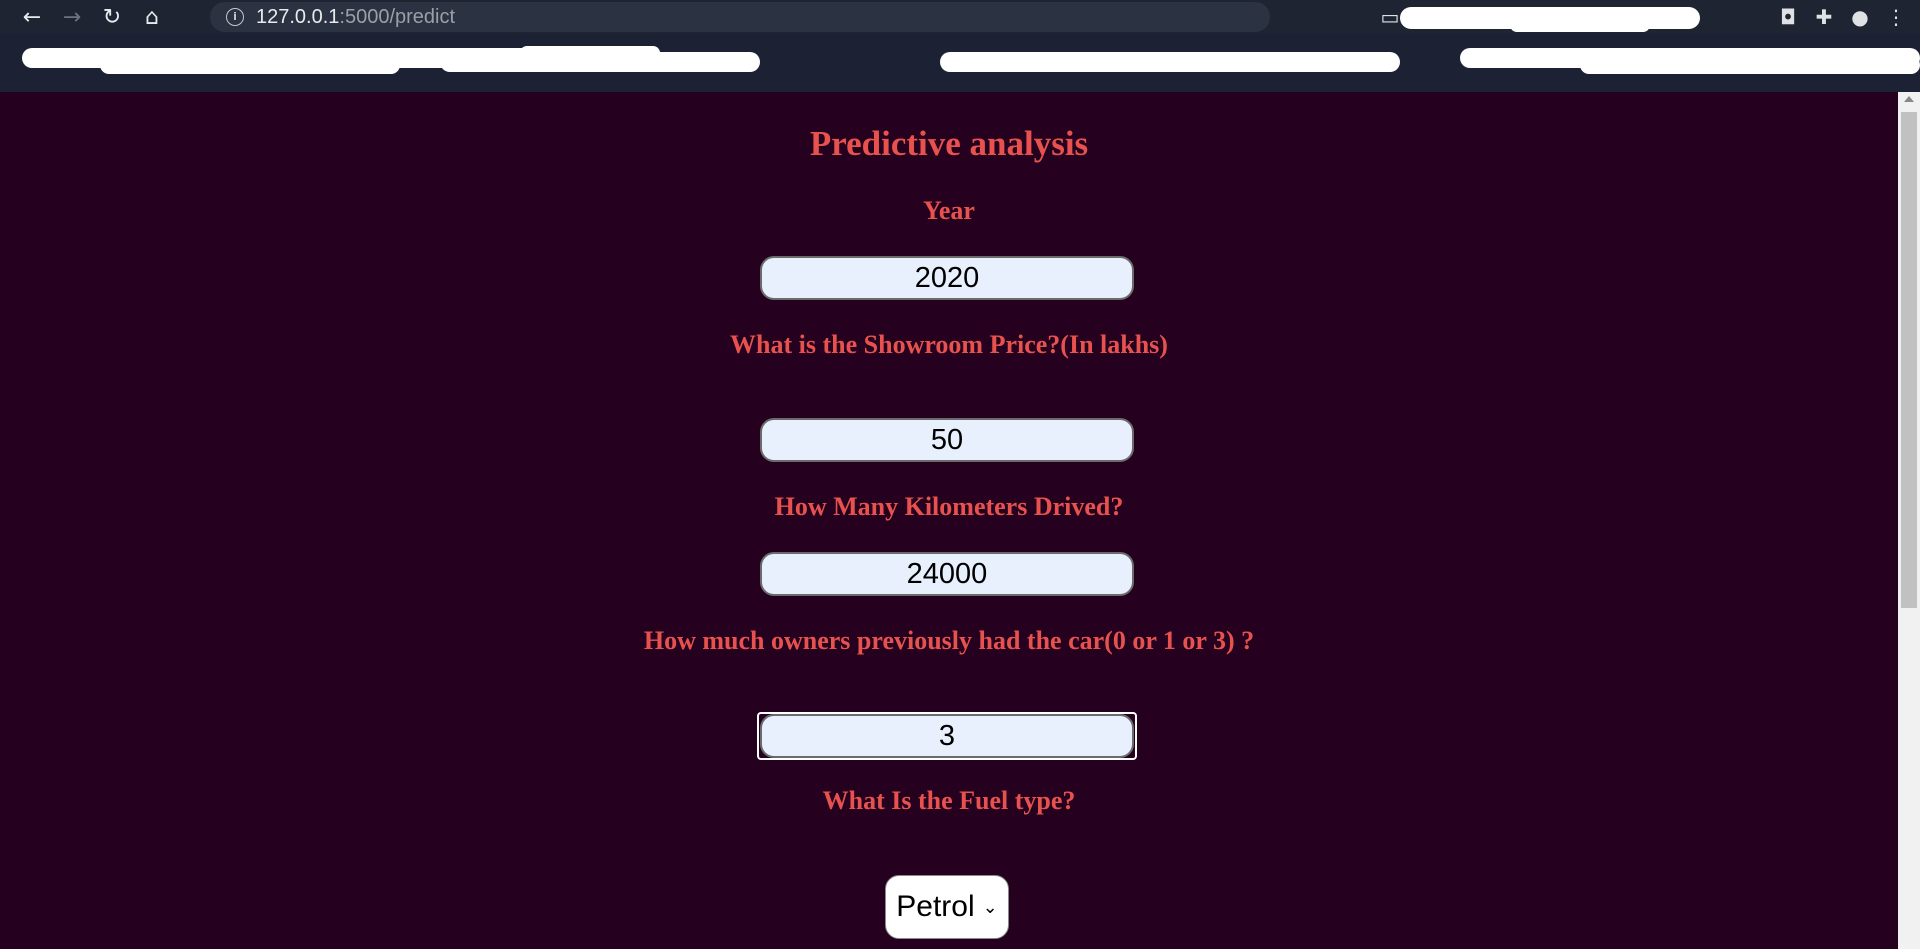 The height and width of the screenshot is (949, 1920). What do you see at coordinates (1860, 17) in the screenshot?
I see `profile-avatar-icon: ●` at bounding box center [1860, 17].